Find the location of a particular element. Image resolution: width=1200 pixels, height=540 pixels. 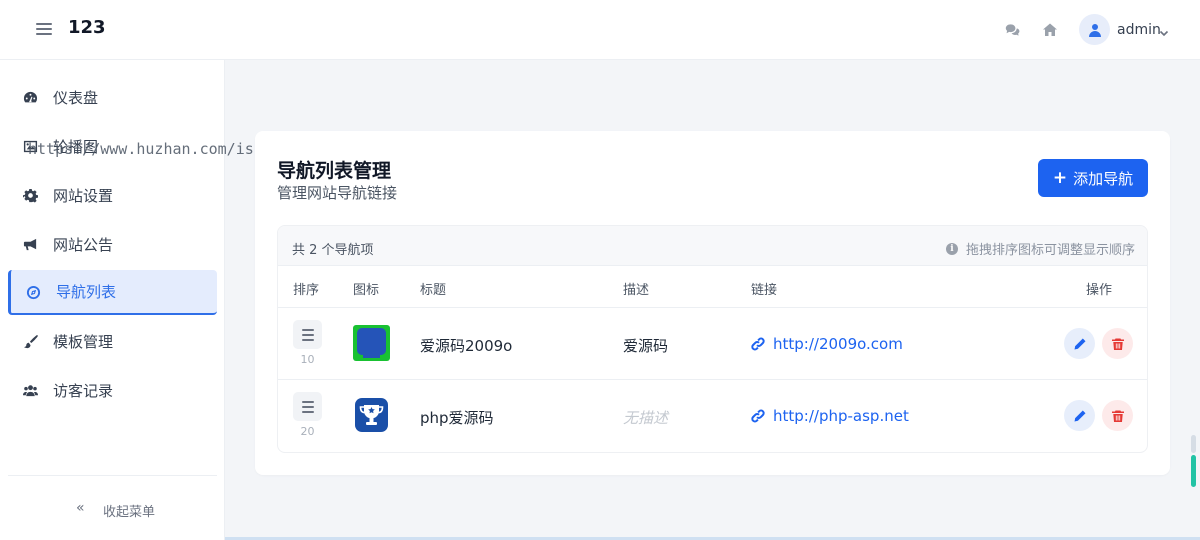

column-header-sort: 排序 is located at coordinates (306, 290).